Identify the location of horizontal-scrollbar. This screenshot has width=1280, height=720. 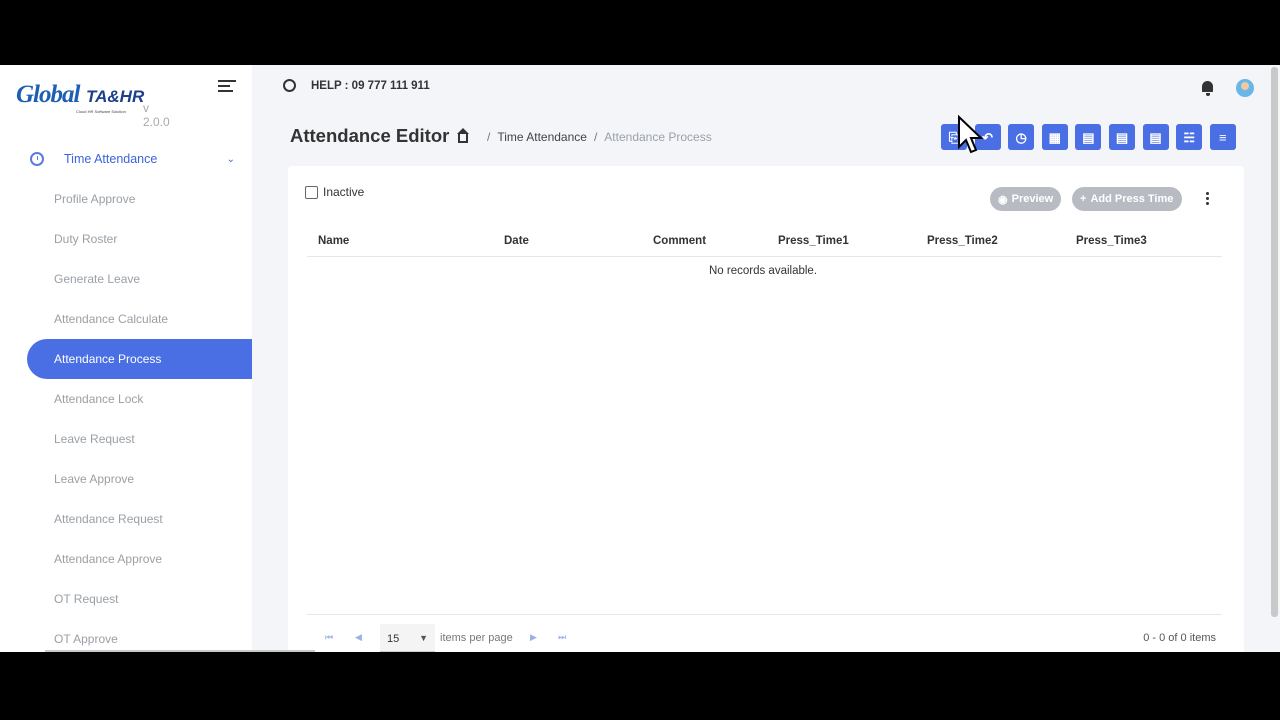
(180, 651).